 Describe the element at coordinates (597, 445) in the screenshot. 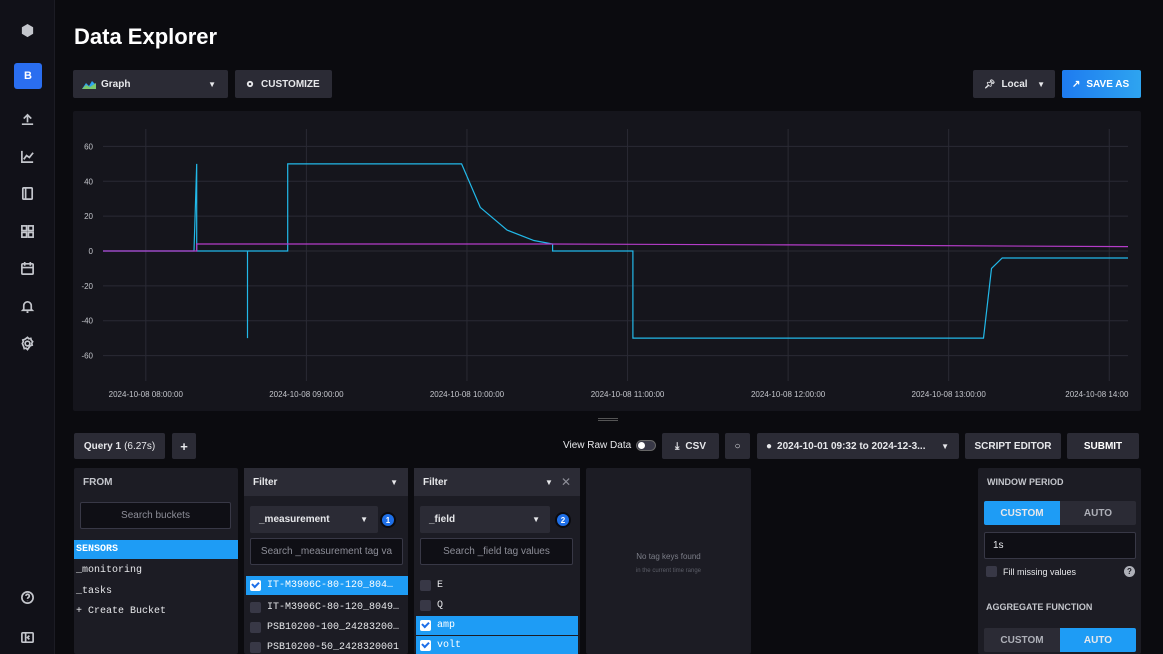

I see `view-raw-label: View Raw Data` at that location.